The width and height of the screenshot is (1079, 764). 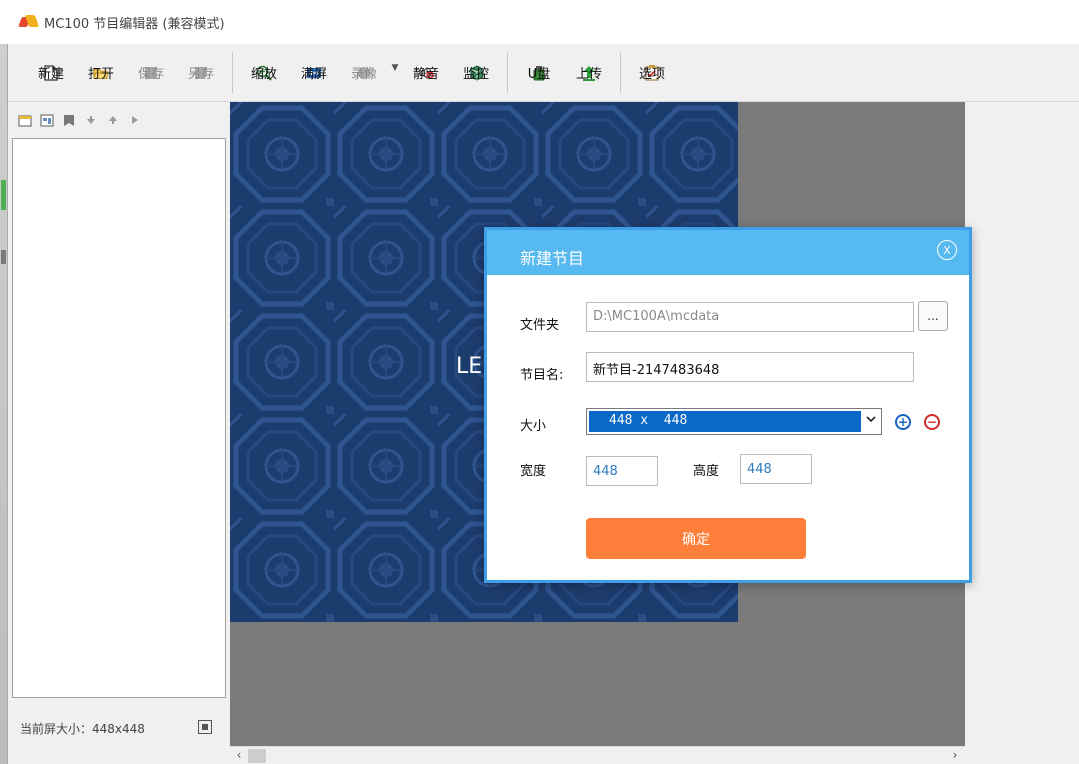 What do you see at coordinates (903, 422) in the screenshot?
I see `add-size-plus-icon: +` at bounding box center [903, 422].